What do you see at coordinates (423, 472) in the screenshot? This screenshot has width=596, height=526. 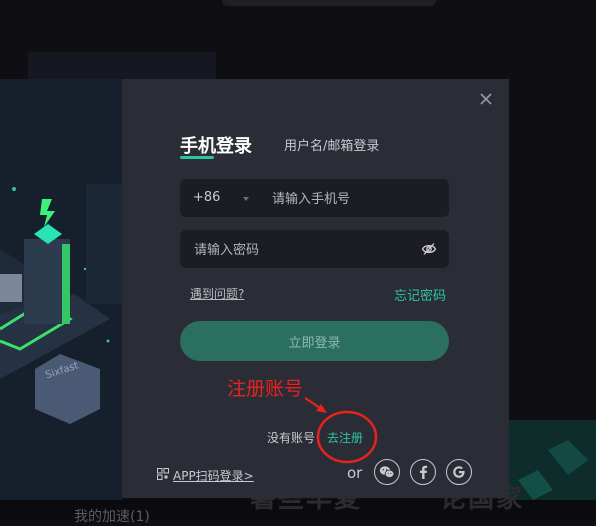 I see `facebook-icon` at bounding box center [423, 472].